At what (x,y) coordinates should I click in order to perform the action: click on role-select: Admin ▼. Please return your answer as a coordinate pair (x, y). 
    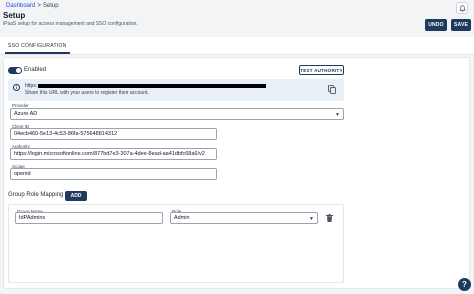
    Looking at the image, I should click on (244, 218).